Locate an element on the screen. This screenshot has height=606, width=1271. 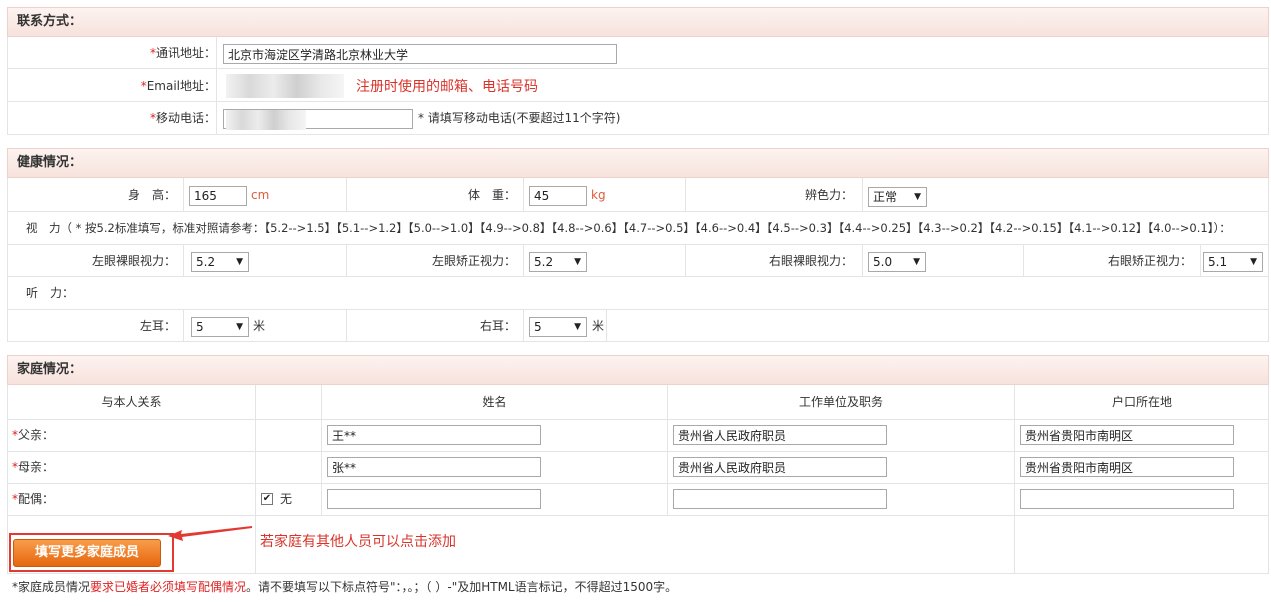
relation-mother: 母亲： is located at coordinates (36, 467).